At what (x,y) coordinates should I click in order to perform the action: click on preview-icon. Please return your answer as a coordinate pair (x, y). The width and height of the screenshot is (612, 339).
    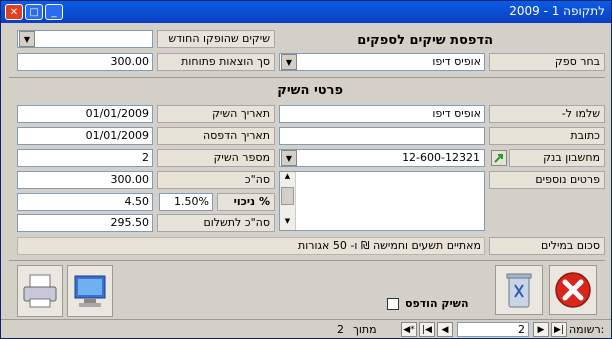
    Looking at the image, I should click on (90, 291).